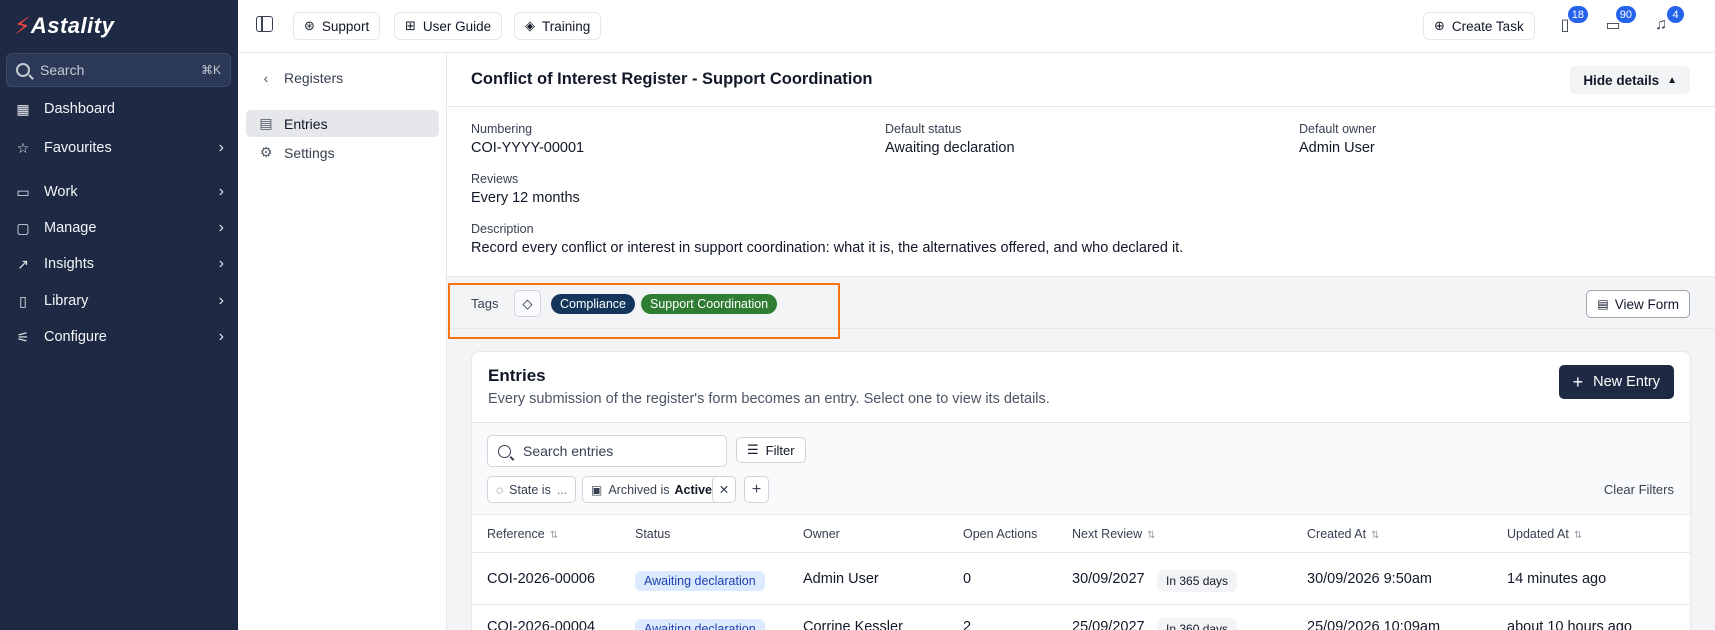  Describe the element at coordinates (502, 229) in the screenshot. I see `description-label: Description` at that location.